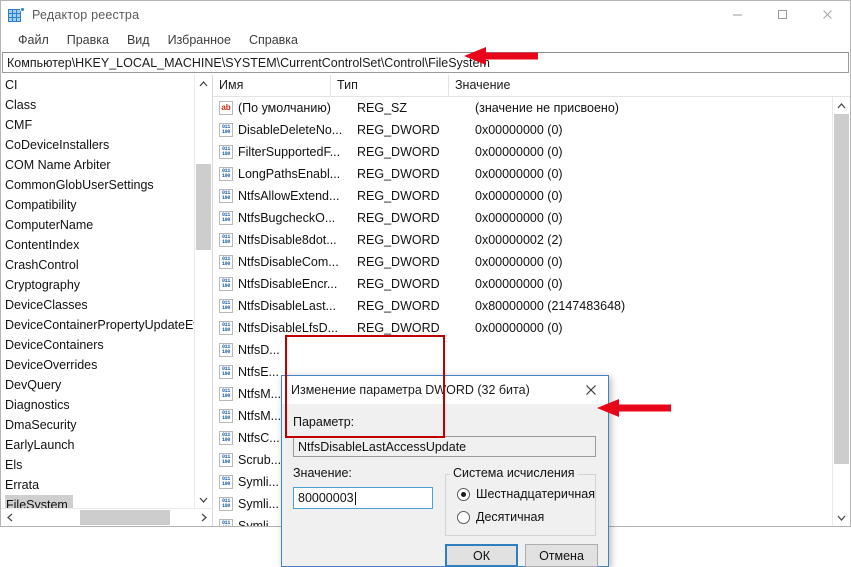 This screenshot has height=567, width=851. Describe the element at coordinates (97, 225) in the screenshot. I see `tree-item: ComputerName` at that location.